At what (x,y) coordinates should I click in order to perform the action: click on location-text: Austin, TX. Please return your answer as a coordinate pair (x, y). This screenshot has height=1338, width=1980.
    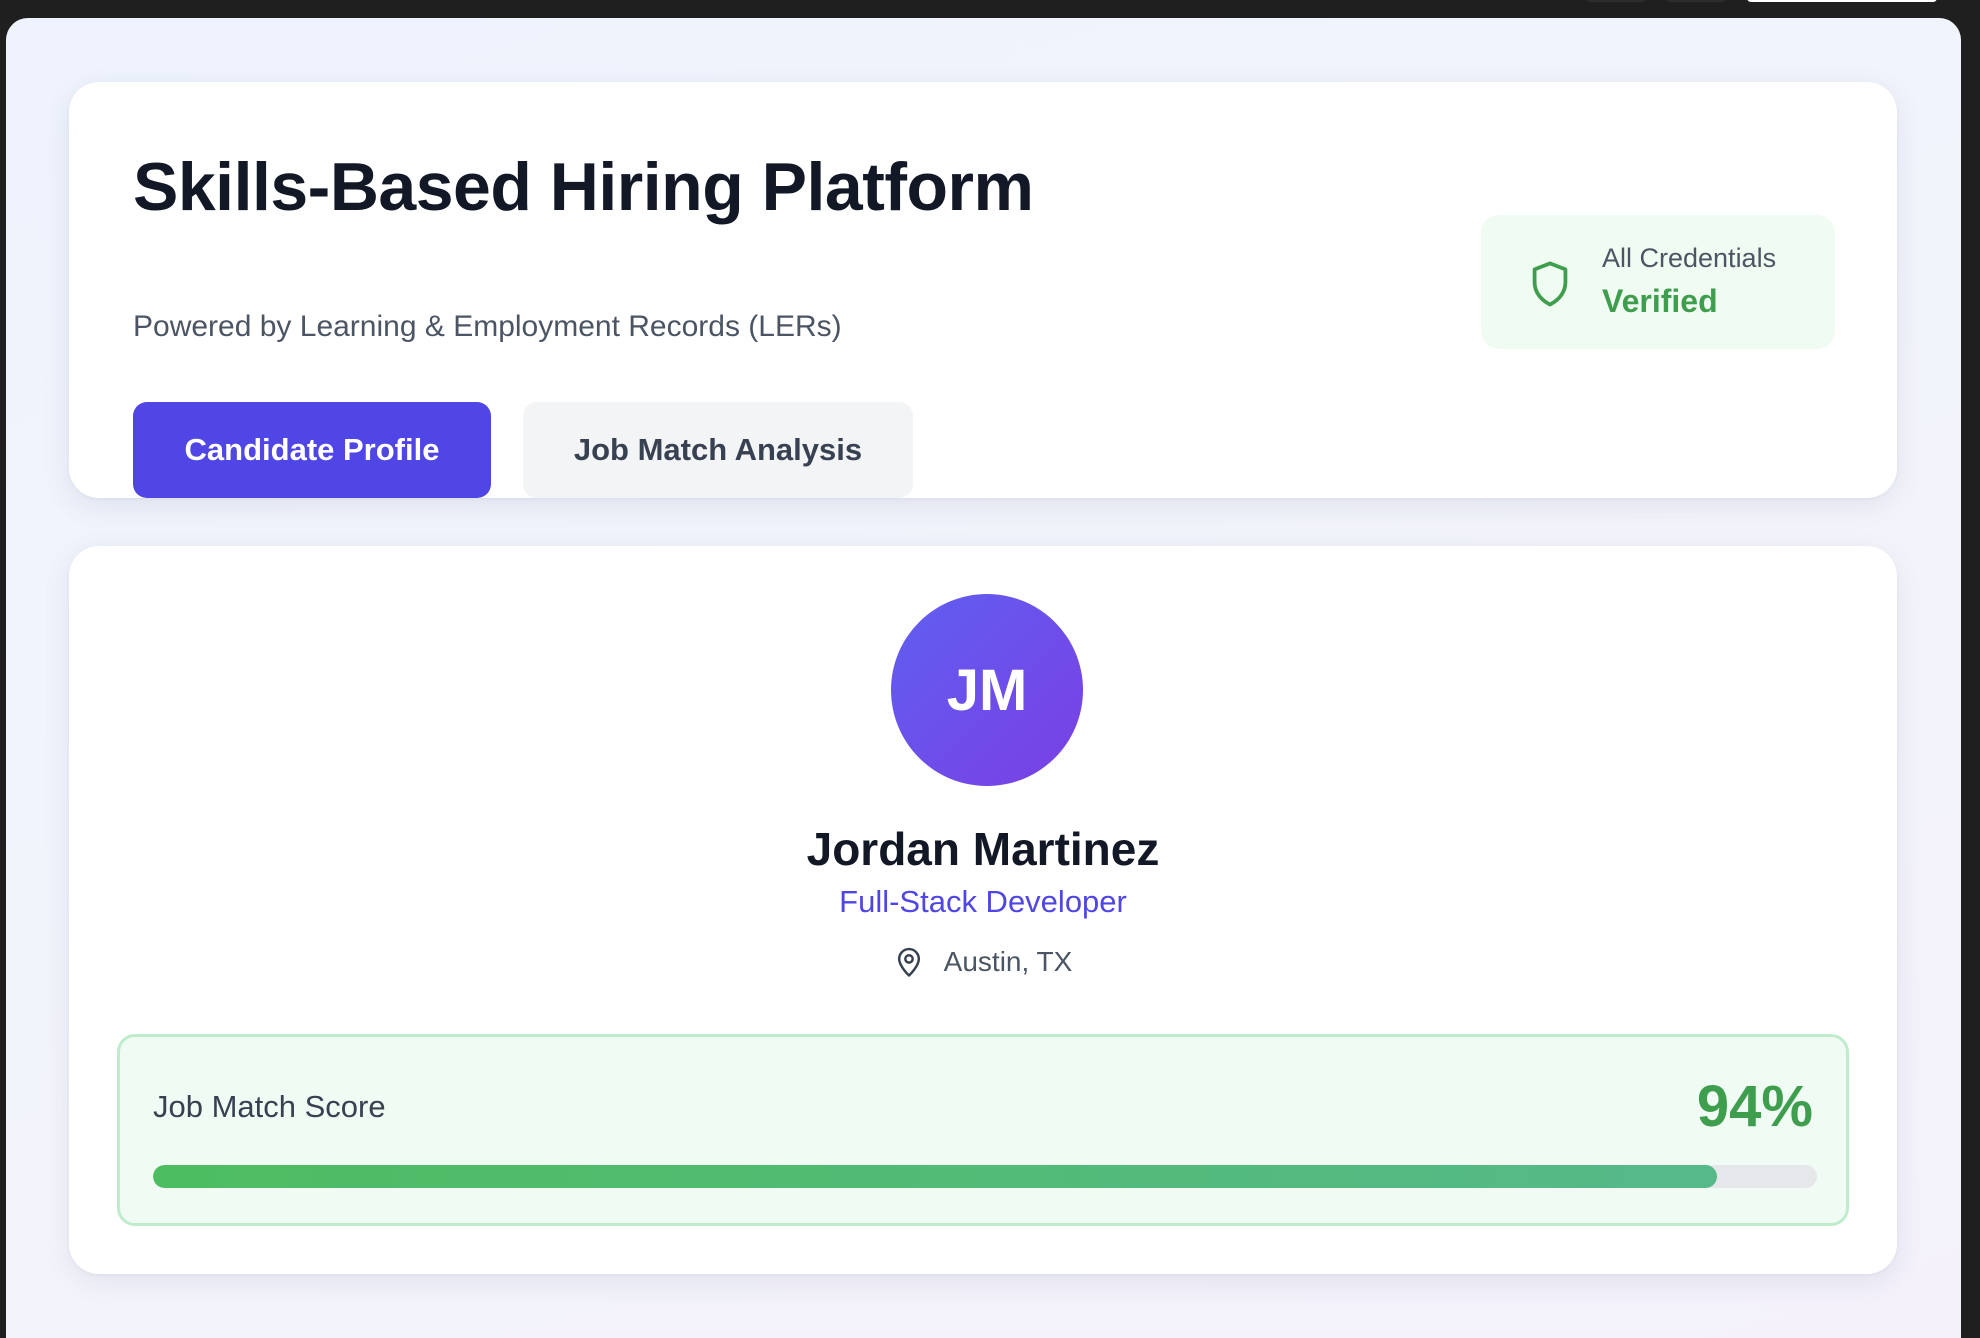
    Looking at the image, I should click on (1008, 961).